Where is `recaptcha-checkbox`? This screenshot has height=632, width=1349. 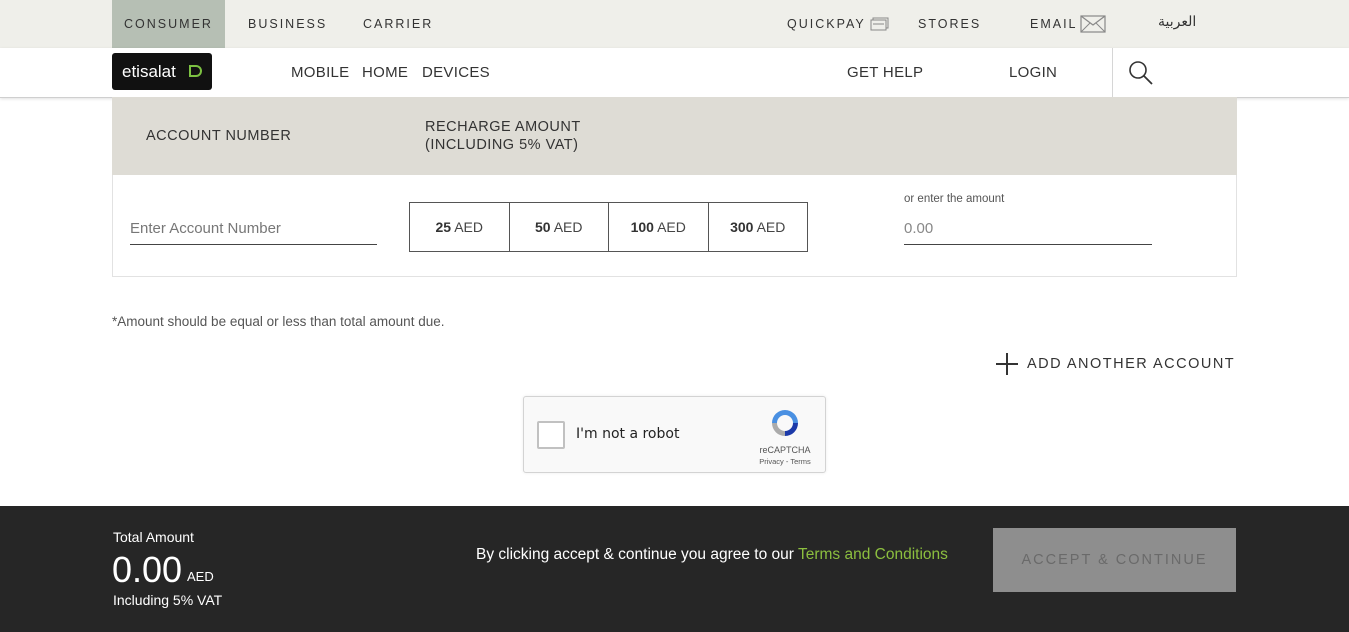
recaptcha-checkbox is located at coordinates (551, 435).